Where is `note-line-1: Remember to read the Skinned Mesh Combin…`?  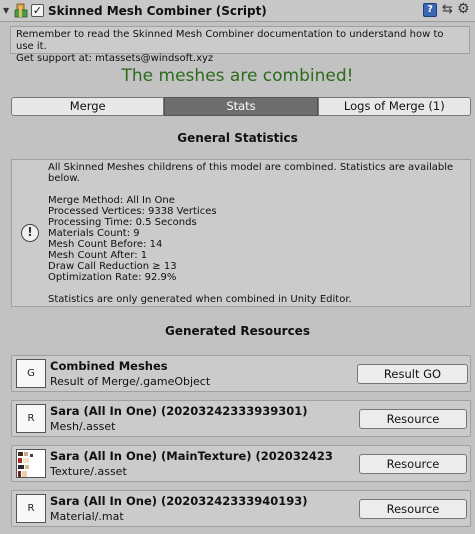 note-line-1: Remember to read the Skinned Mesh Combin… is located at coordinates (230, 40).